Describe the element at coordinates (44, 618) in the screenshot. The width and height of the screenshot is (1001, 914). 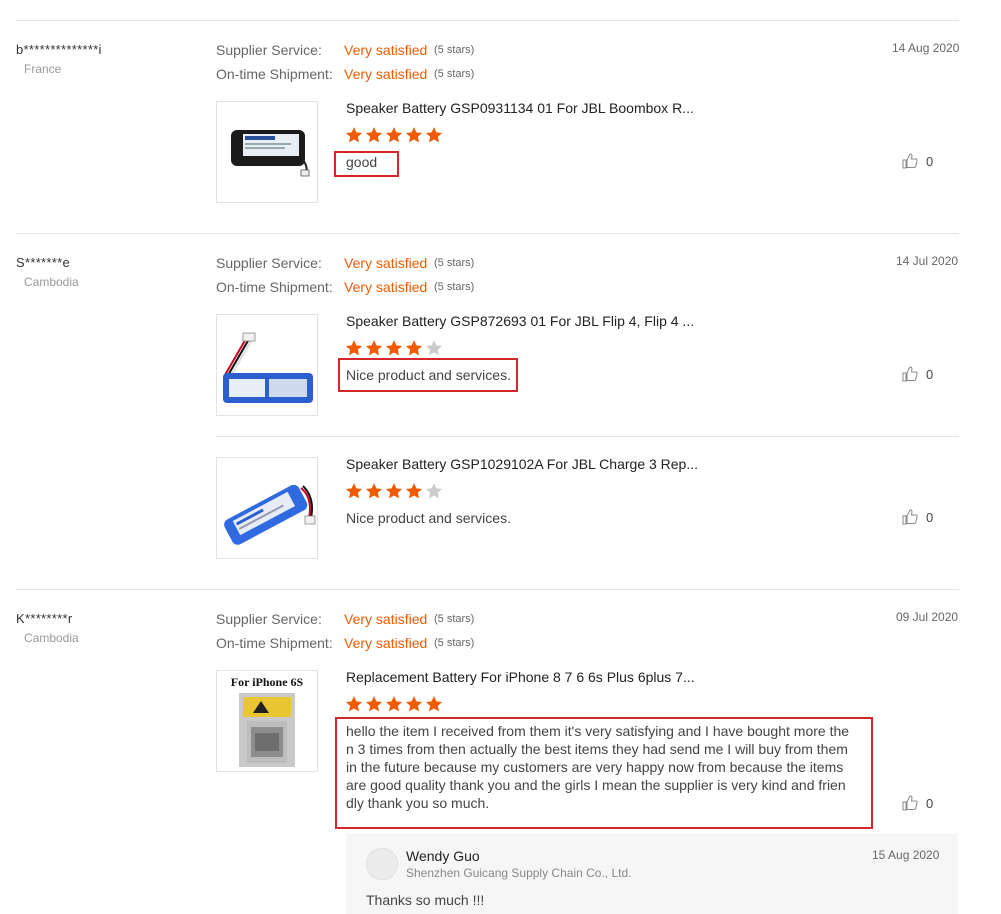
I see `buyer-name: K********r` at that location.